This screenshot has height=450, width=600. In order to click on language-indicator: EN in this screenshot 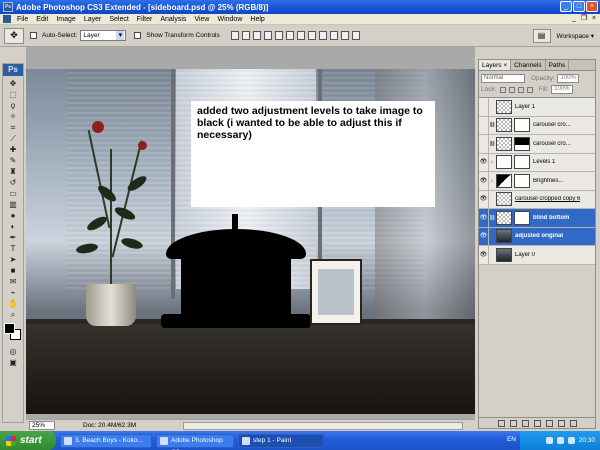, I will do `click(511, 439)`.